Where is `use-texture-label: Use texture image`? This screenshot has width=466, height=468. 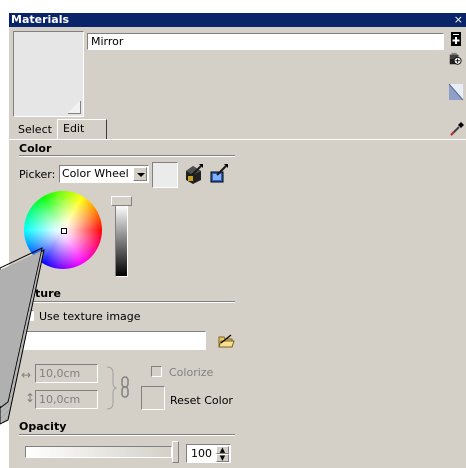 use-texture-label: Use texture image is located at coordinates (90, 316).